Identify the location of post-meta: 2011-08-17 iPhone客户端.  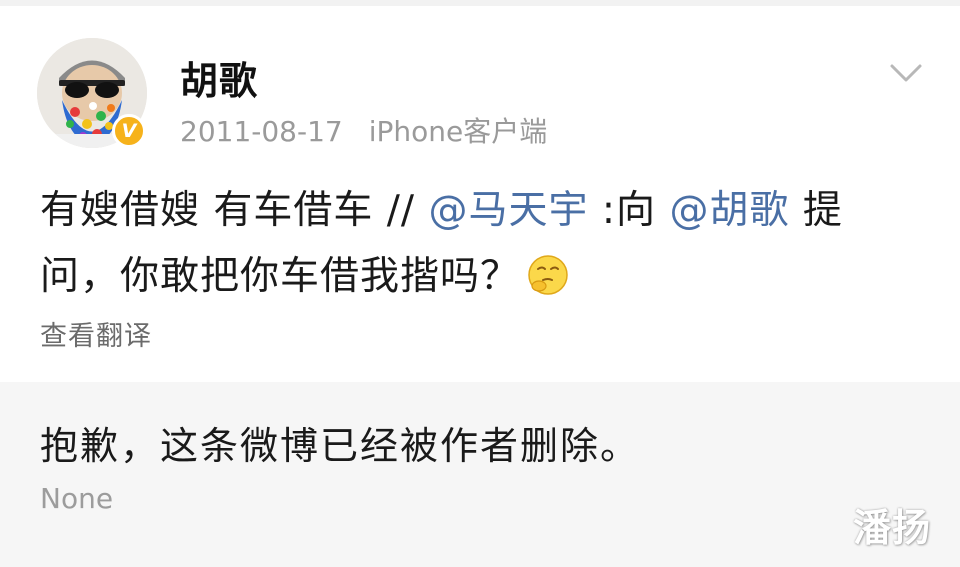
(363, 130).